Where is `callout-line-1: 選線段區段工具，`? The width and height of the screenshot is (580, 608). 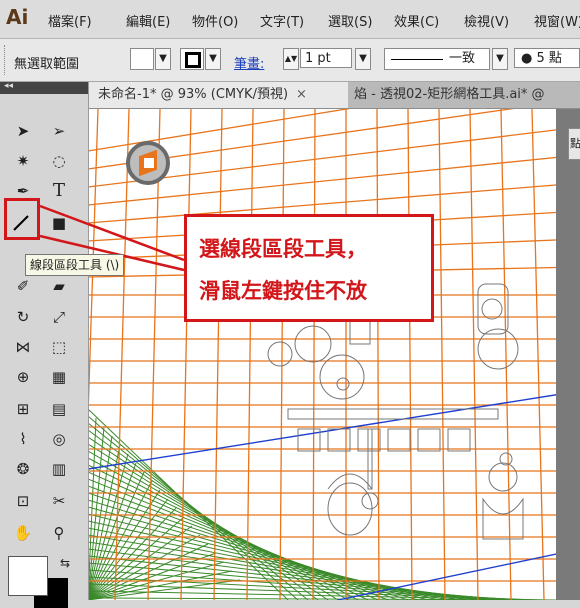
callout-line-1: 選線段區段工具， is located at coordinates (283, 249).